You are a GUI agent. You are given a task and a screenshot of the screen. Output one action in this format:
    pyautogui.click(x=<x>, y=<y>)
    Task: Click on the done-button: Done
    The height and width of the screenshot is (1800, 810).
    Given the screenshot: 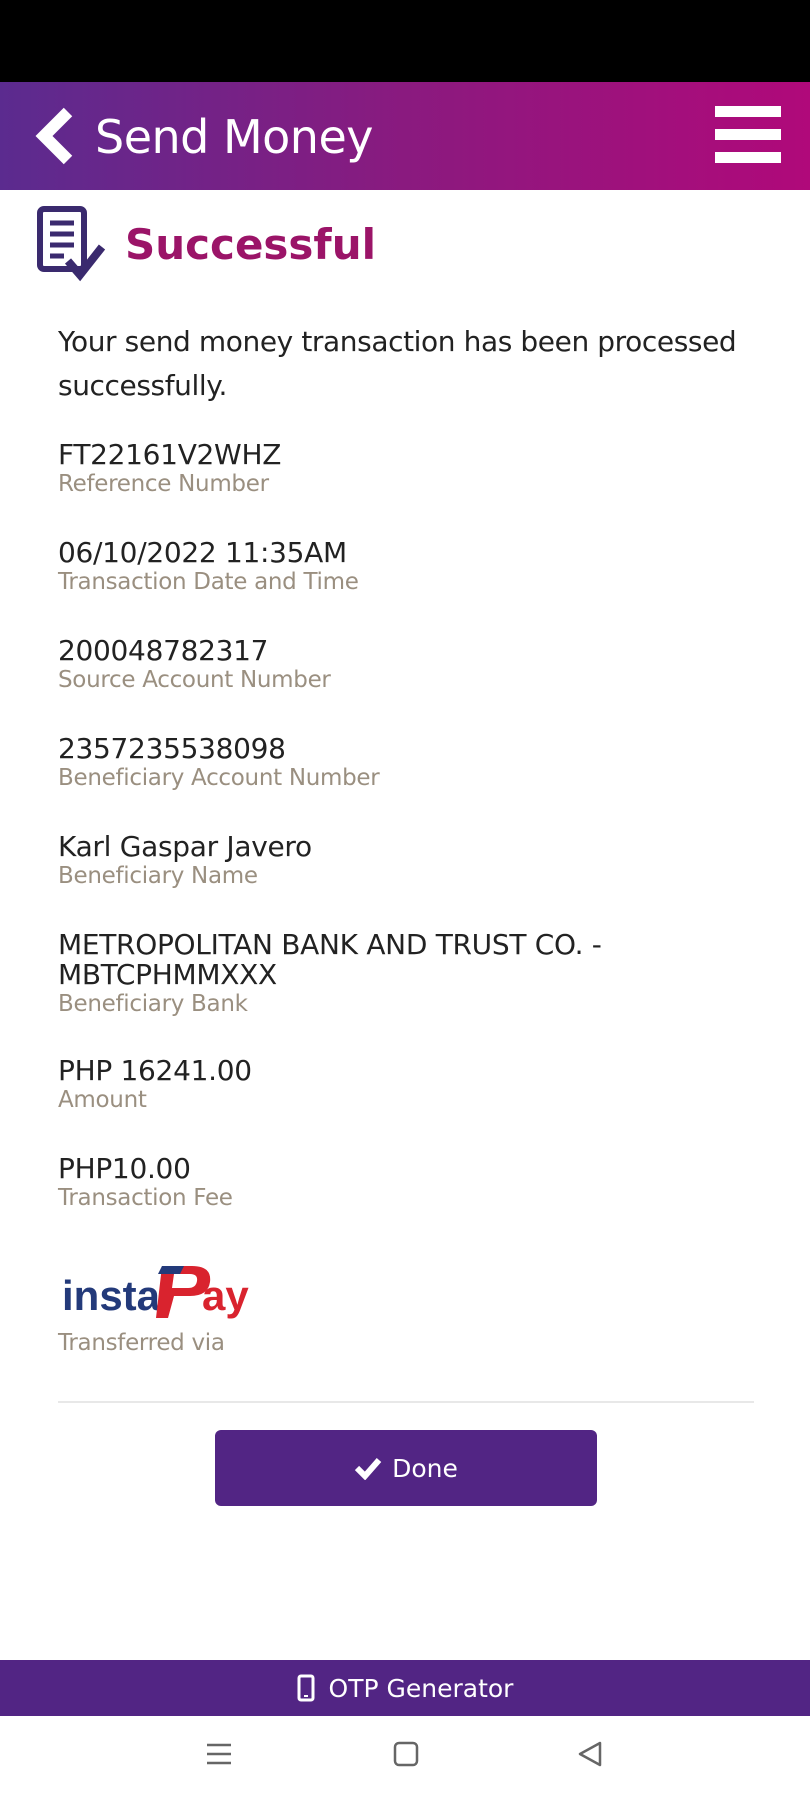 What is the action you would take?
    pyautogui.click(x=406, y=1468)
    